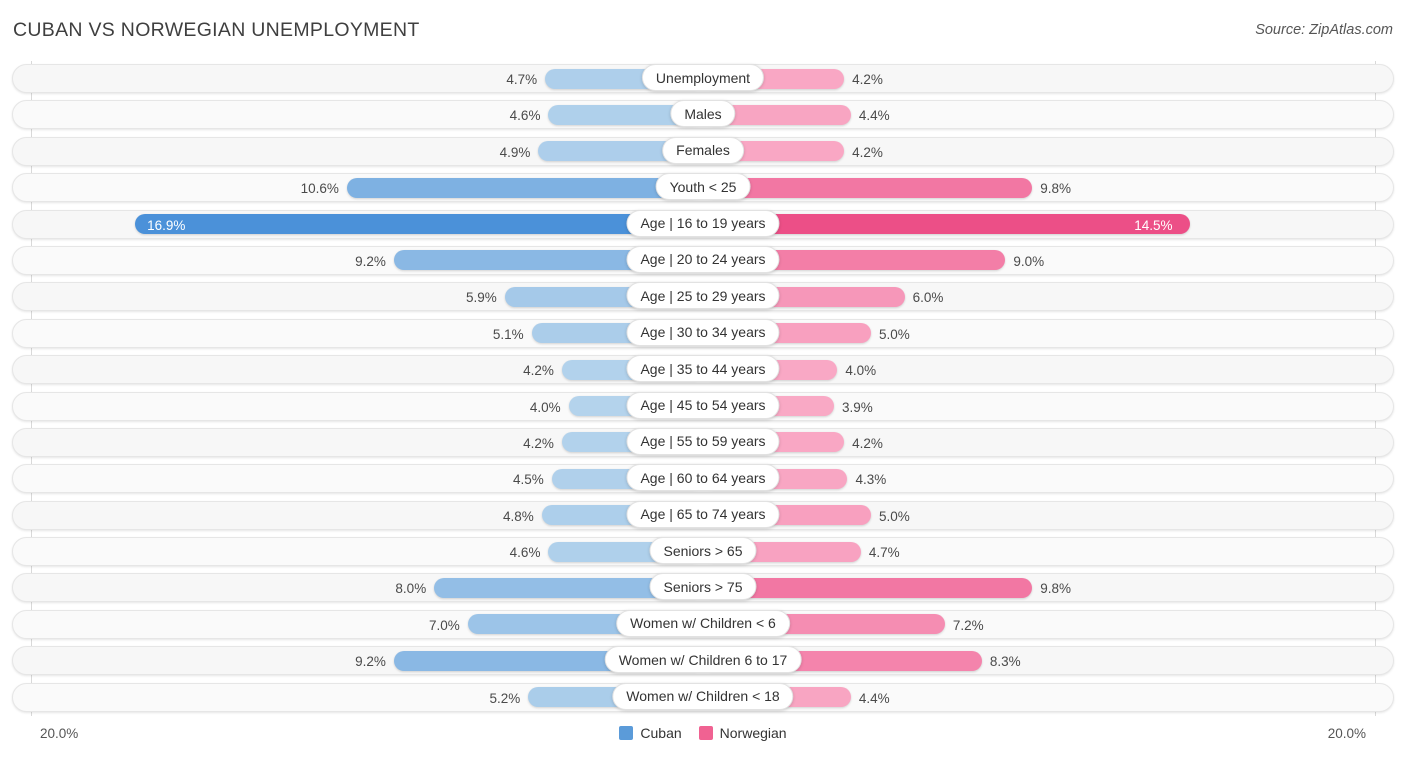 The height and width of the screenshot is (757, 1406). Describe the element at coordinates (928, 298) in the screenshot. I see `value-label-norwegian: 6.0%` at that location.